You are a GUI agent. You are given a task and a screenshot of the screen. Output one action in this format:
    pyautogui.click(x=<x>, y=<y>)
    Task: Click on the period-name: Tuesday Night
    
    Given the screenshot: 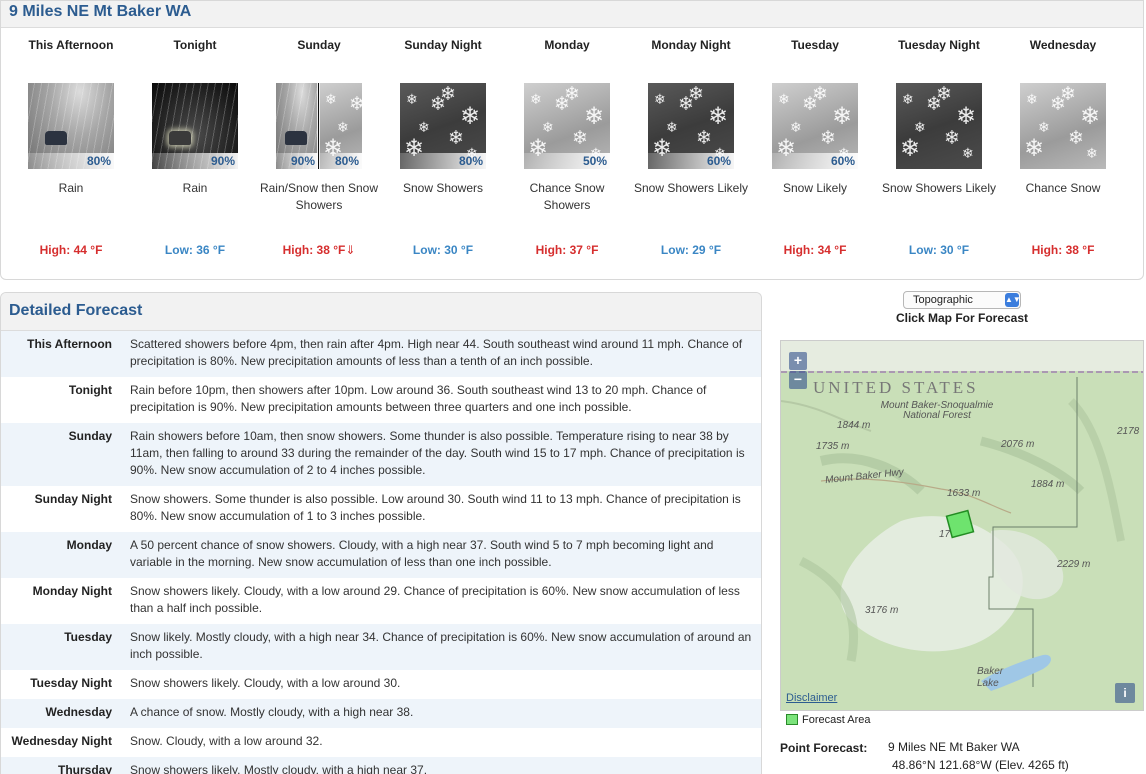 What is the action you would take?
    pyautogui.click(x=939, y=45)
    